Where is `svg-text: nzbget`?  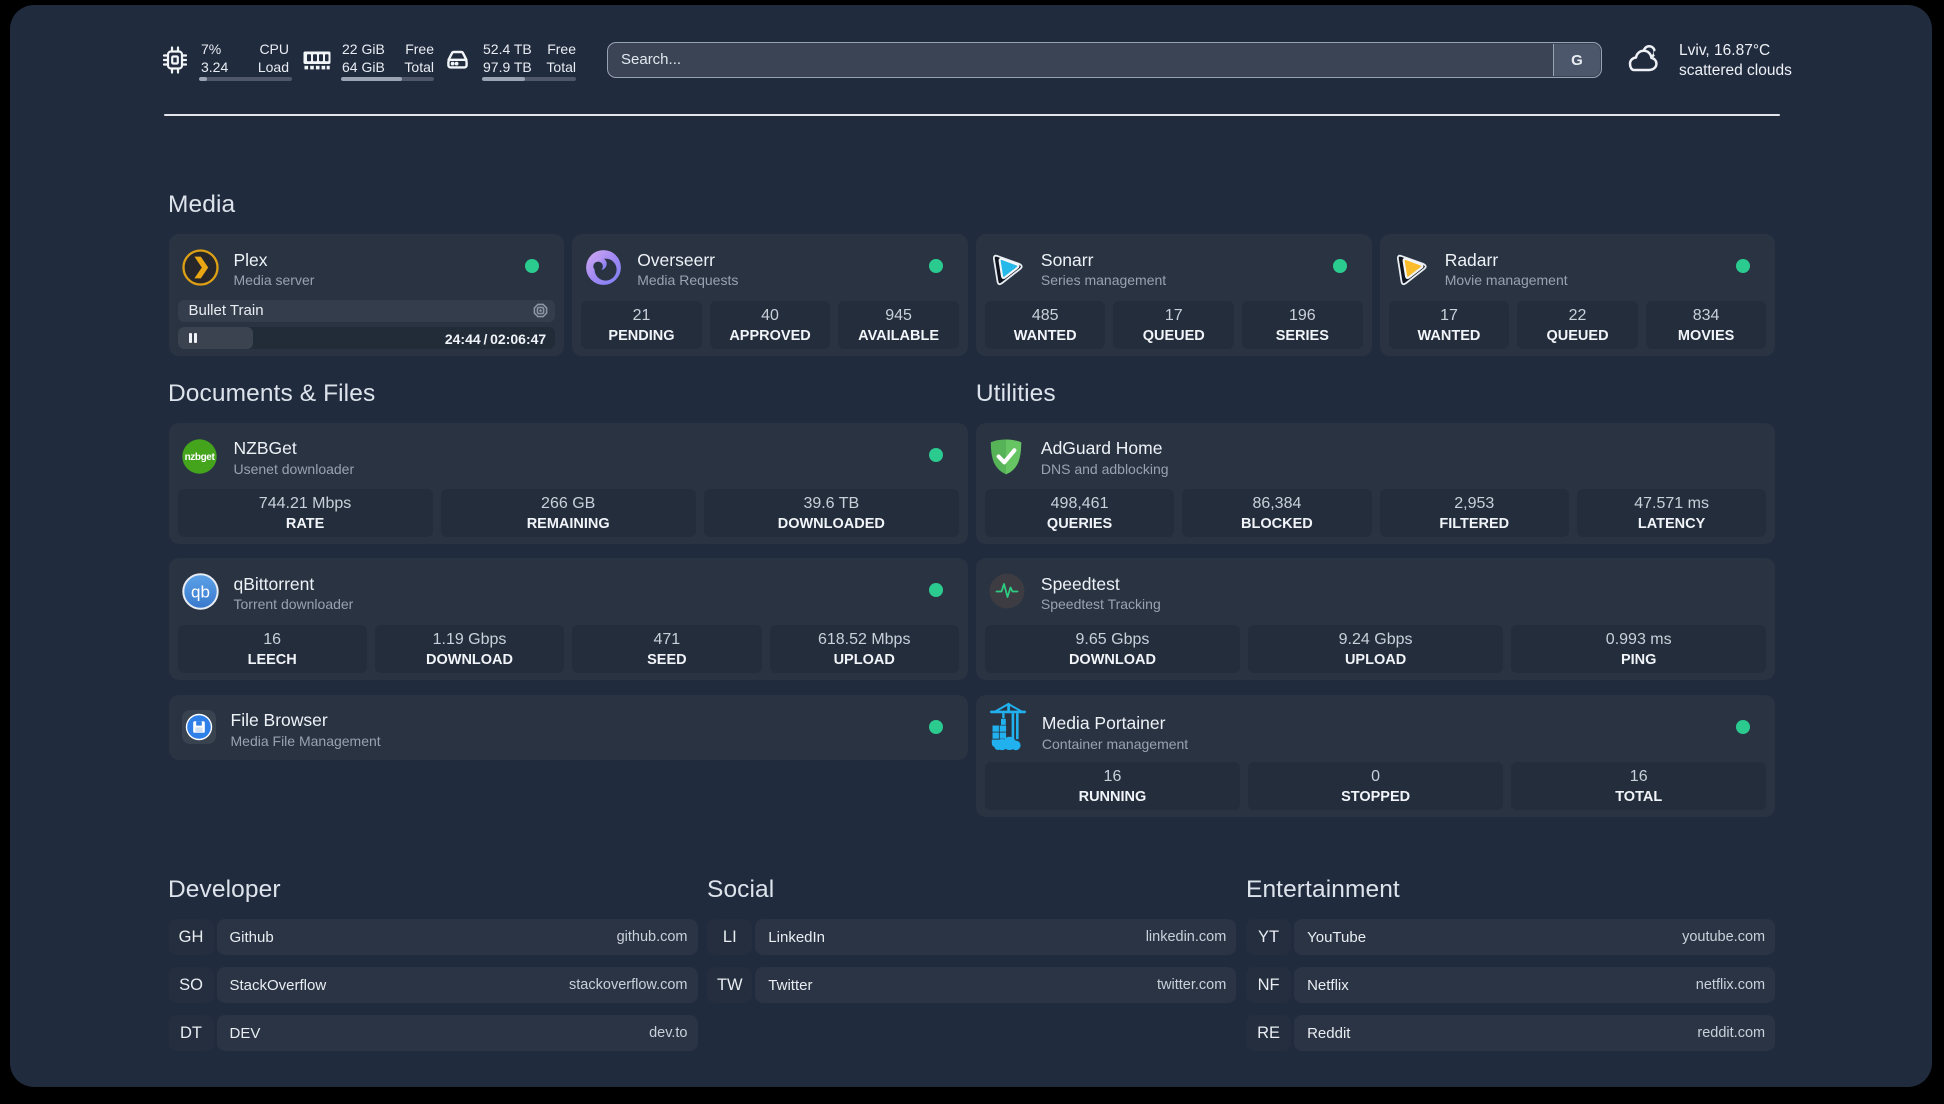
svg-text: nzbget is located at coordinates (199, 457).